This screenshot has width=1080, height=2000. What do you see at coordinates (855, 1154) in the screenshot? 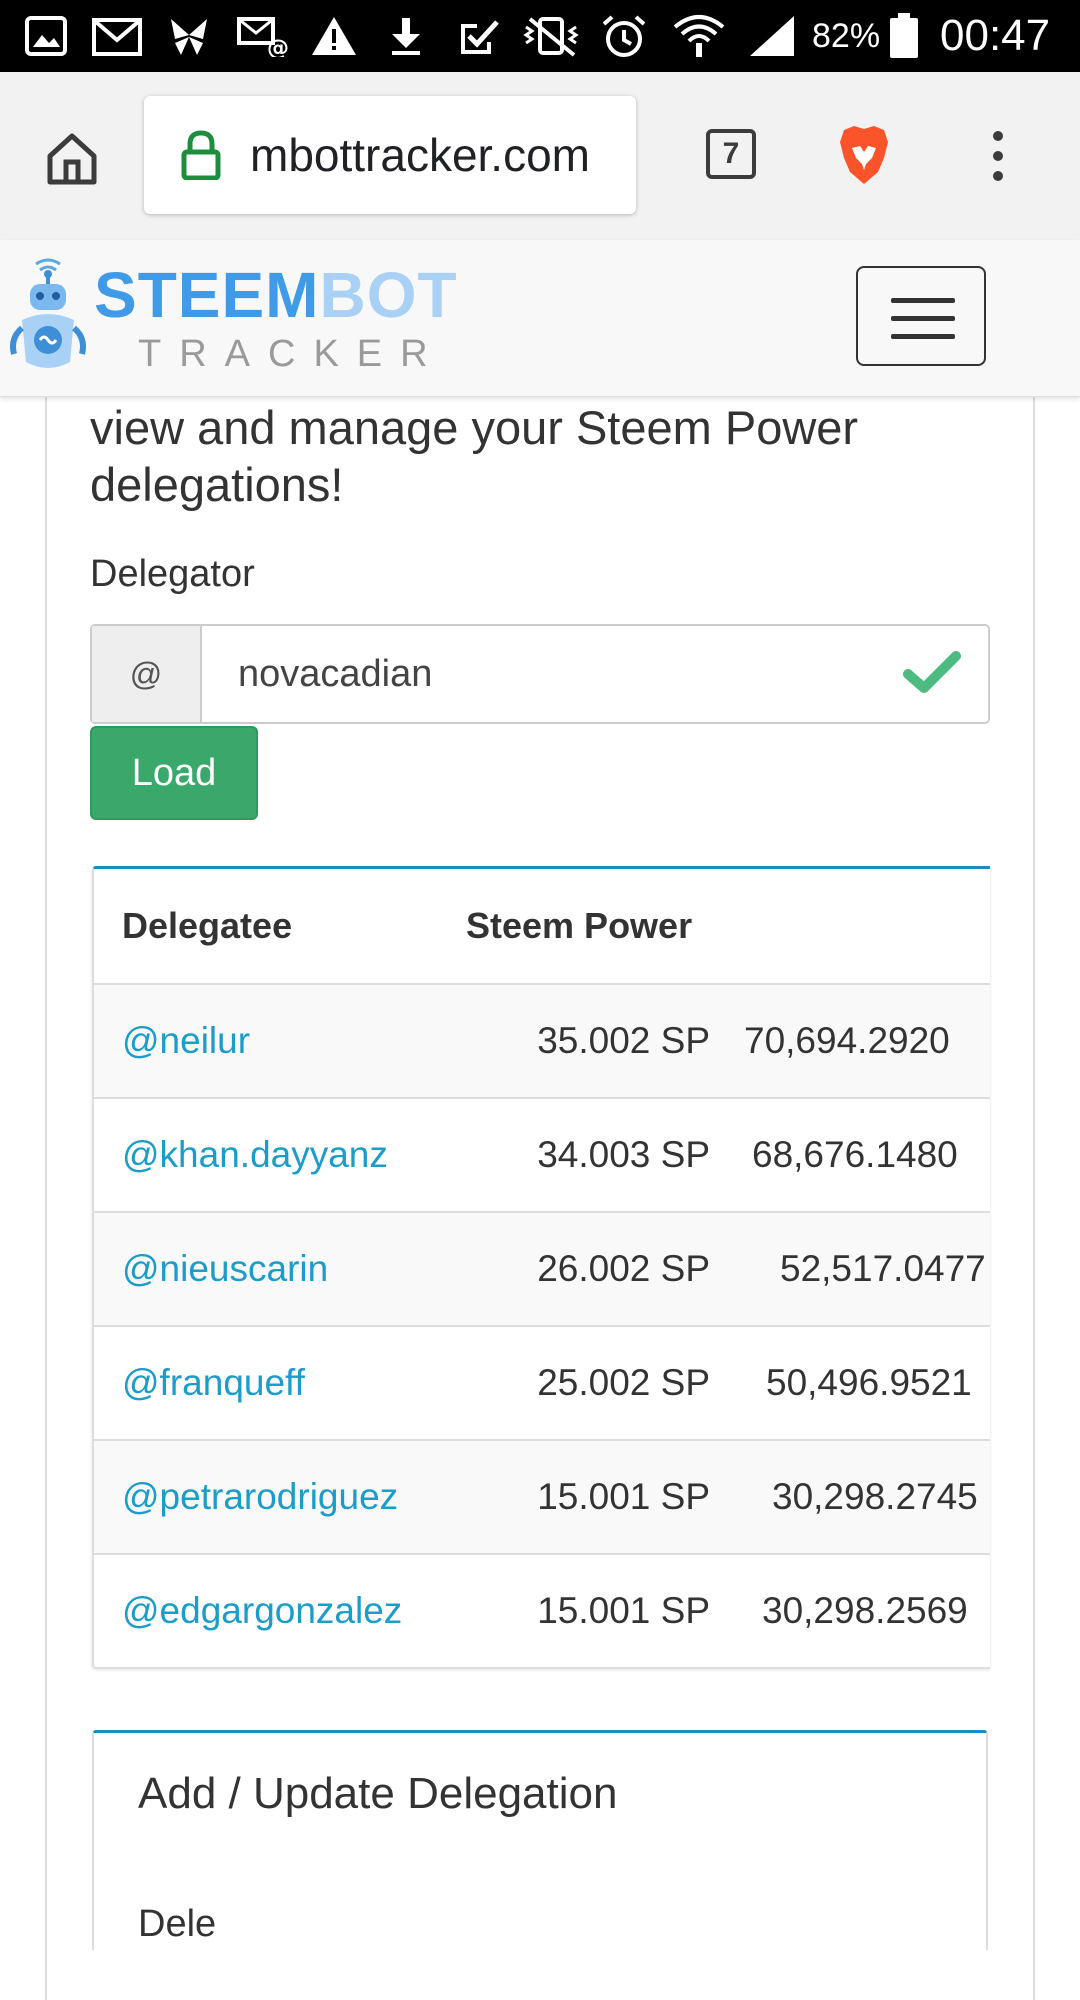
I see `vests-value: 68,676.1480` at bounding box center [855, 1154].